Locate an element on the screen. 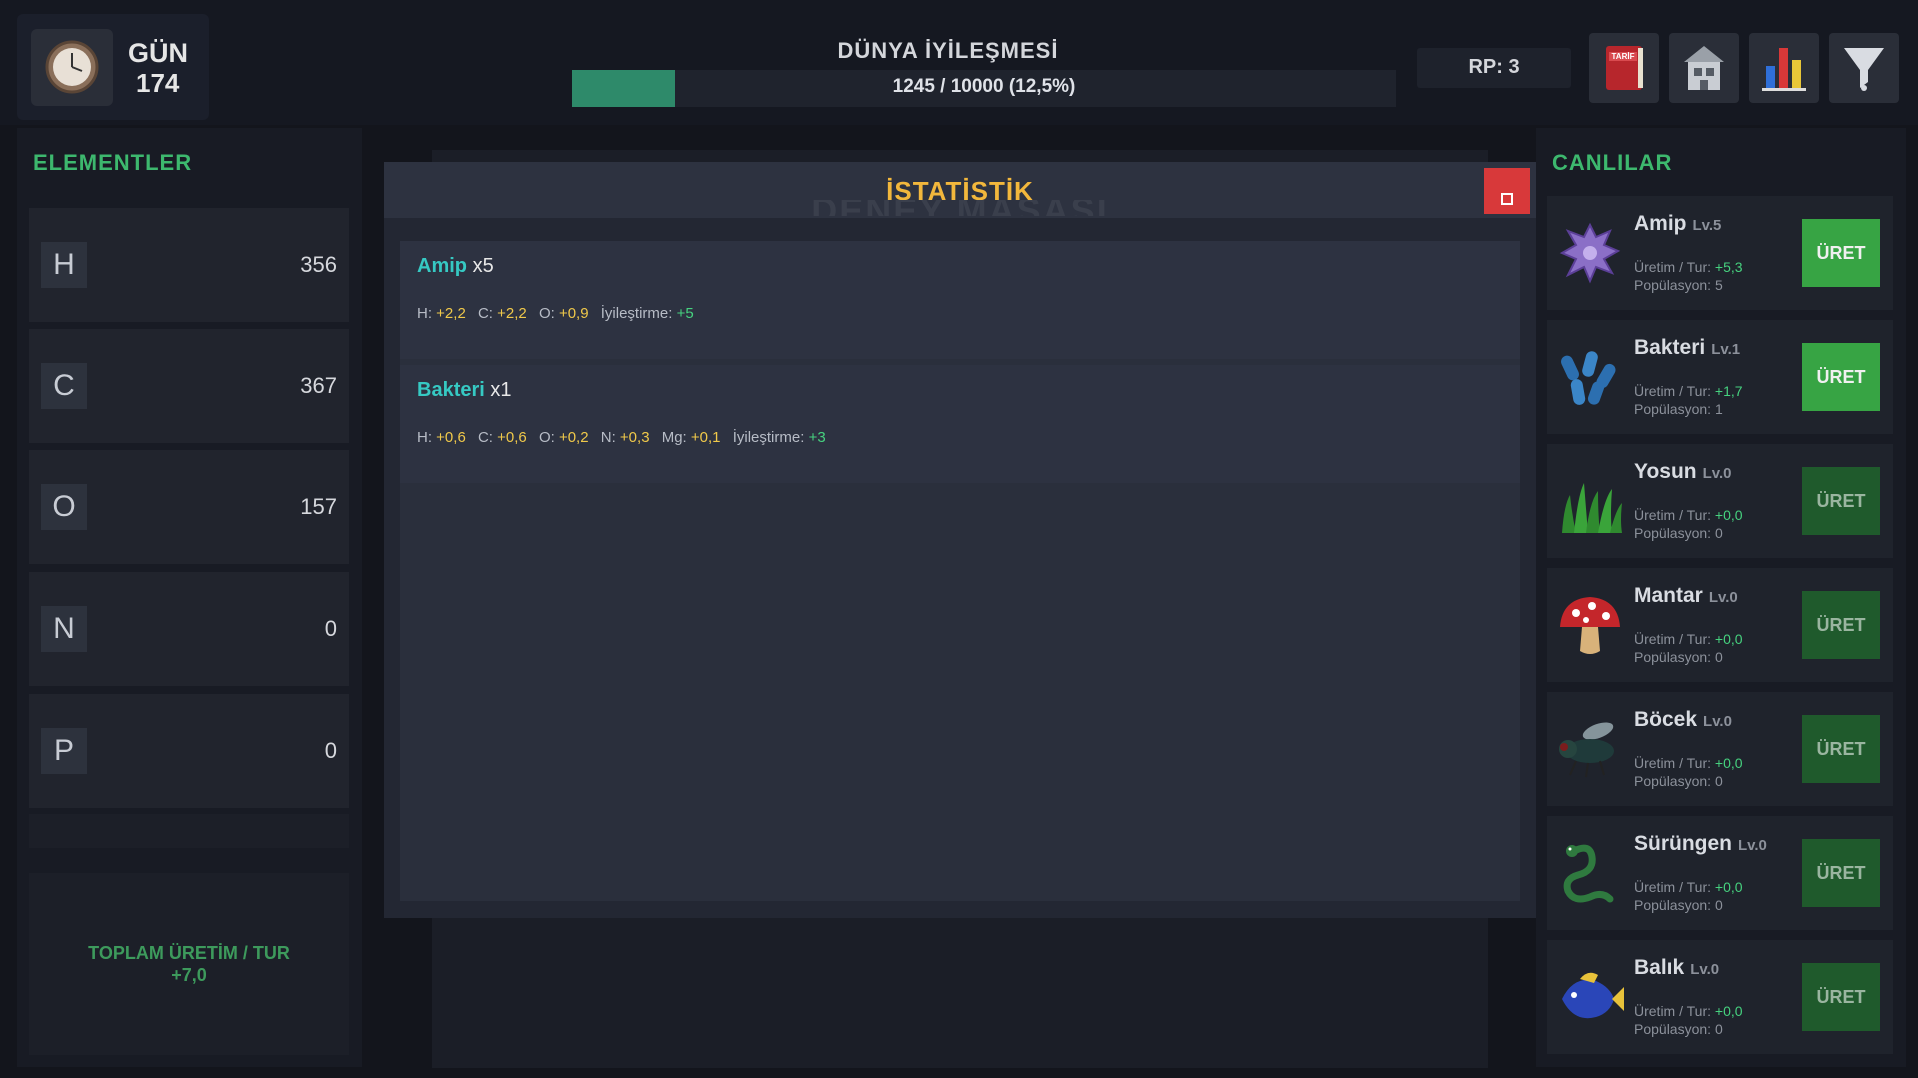 Image resolution: width=1918 pixels, height=1078 pixels. creature-count: x5 is located at coordinates (483, 266).